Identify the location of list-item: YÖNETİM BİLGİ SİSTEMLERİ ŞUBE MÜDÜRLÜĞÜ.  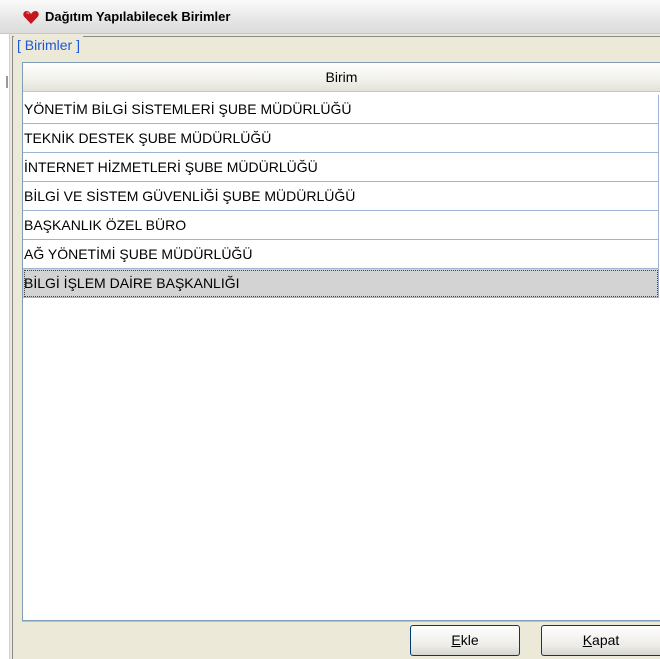
(341, 109).